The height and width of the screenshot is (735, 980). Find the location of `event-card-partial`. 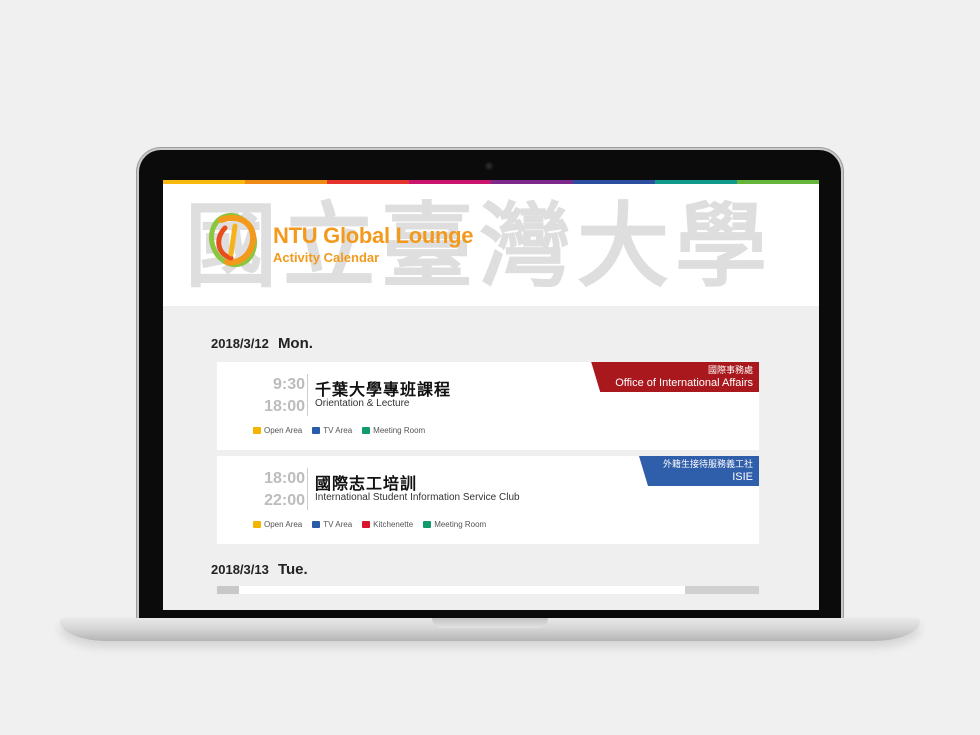

event-card-partial is located at coordinates (488, 590).